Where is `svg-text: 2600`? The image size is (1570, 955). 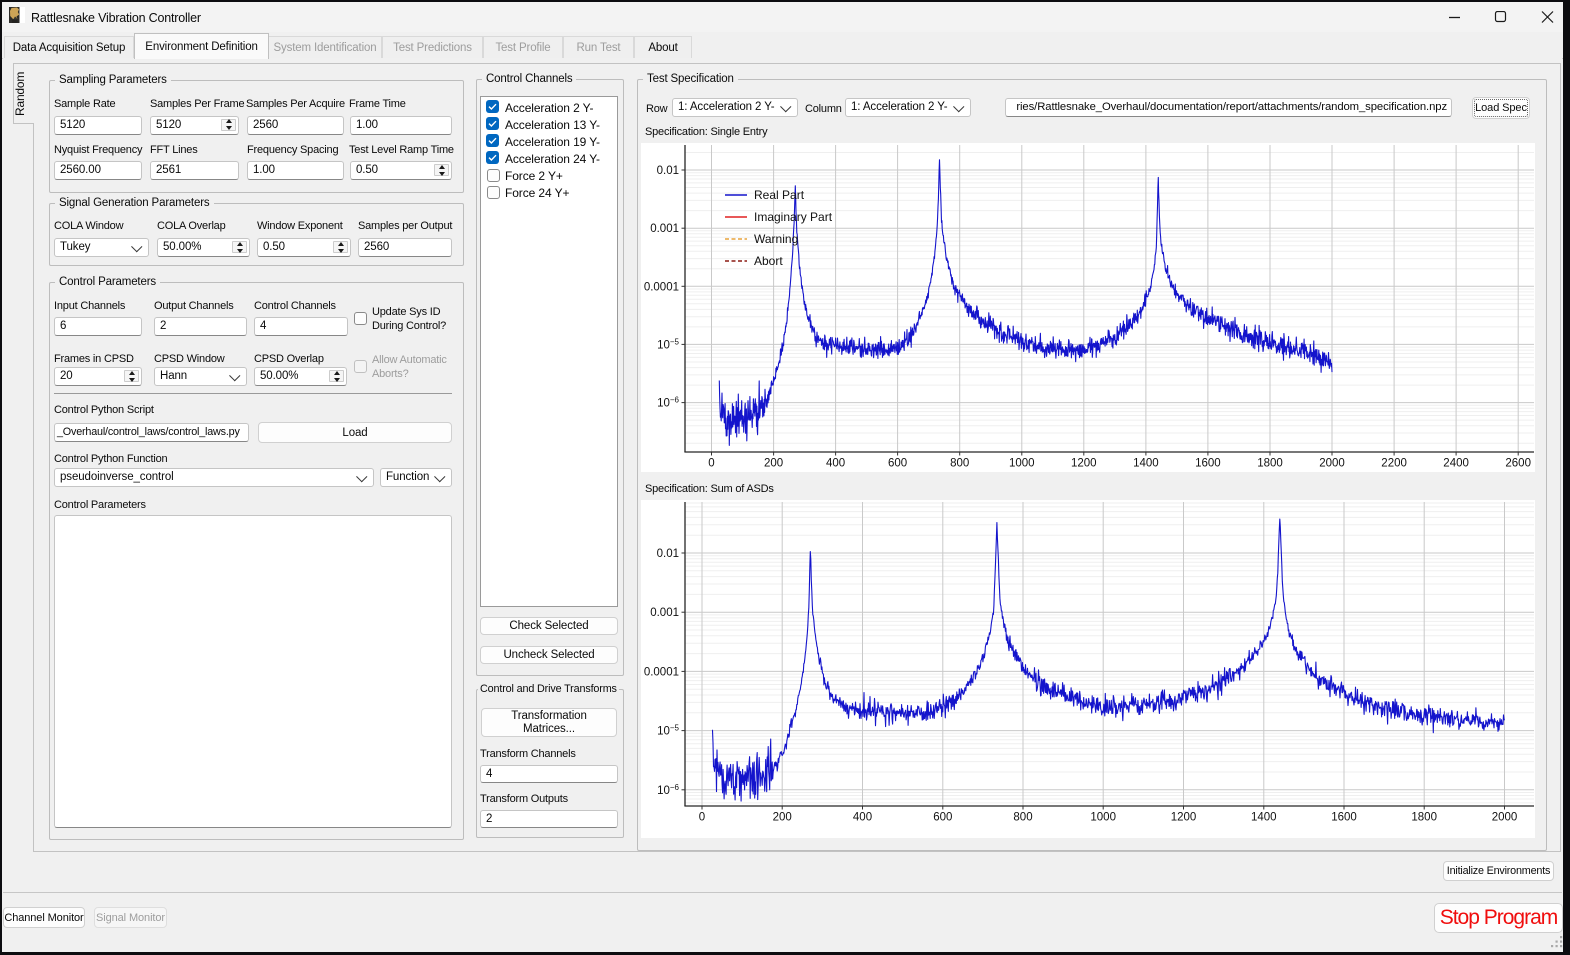
svg-text: 2600 is located at coordinates (1518, 464).